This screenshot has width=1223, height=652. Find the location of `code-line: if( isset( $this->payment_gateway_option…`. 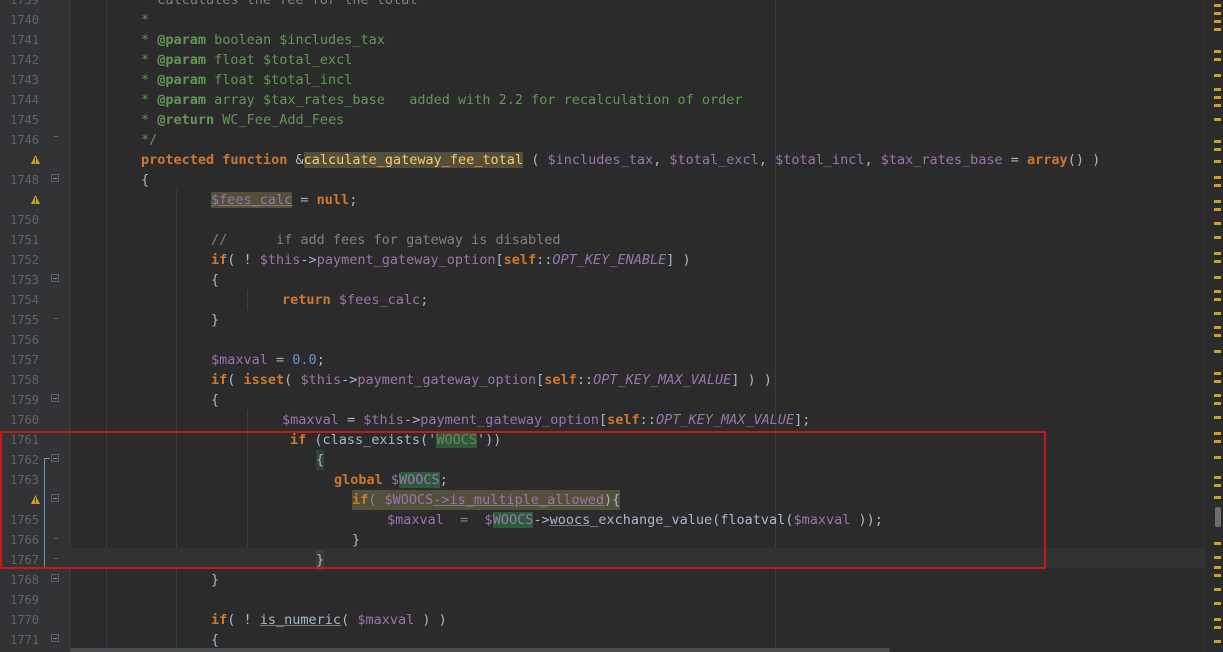

code-line: if( isset( $this->payment_gateway_option… is located at coordinates (491, 380).